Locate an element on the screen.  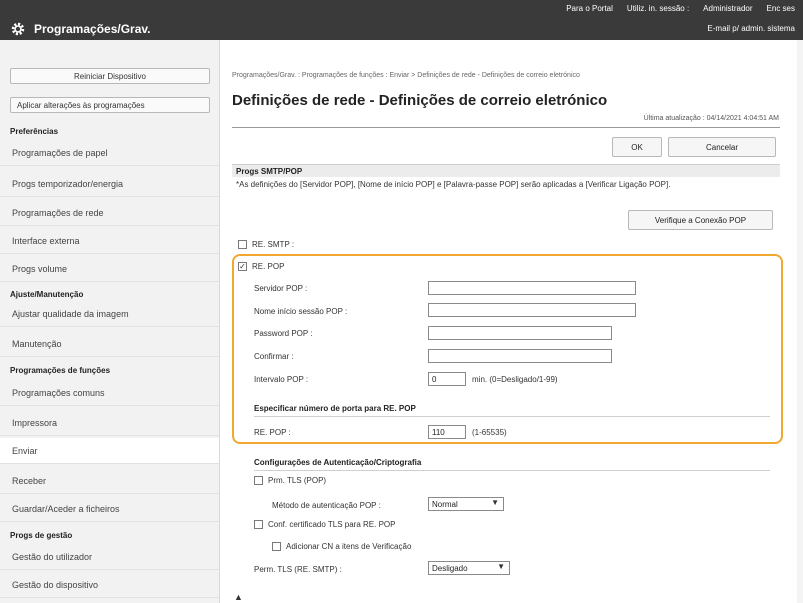
header-divider is located at coordinates (506, 127).